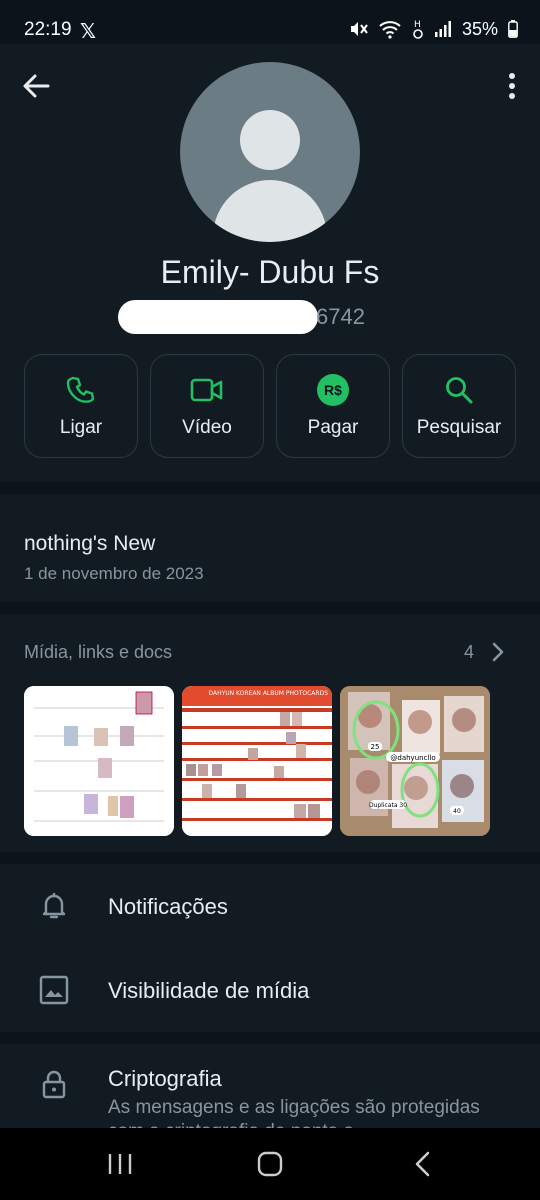 This screenshot has height=1200, width=540. I want to click on search-button: Pesquisar, so click(459, 406).